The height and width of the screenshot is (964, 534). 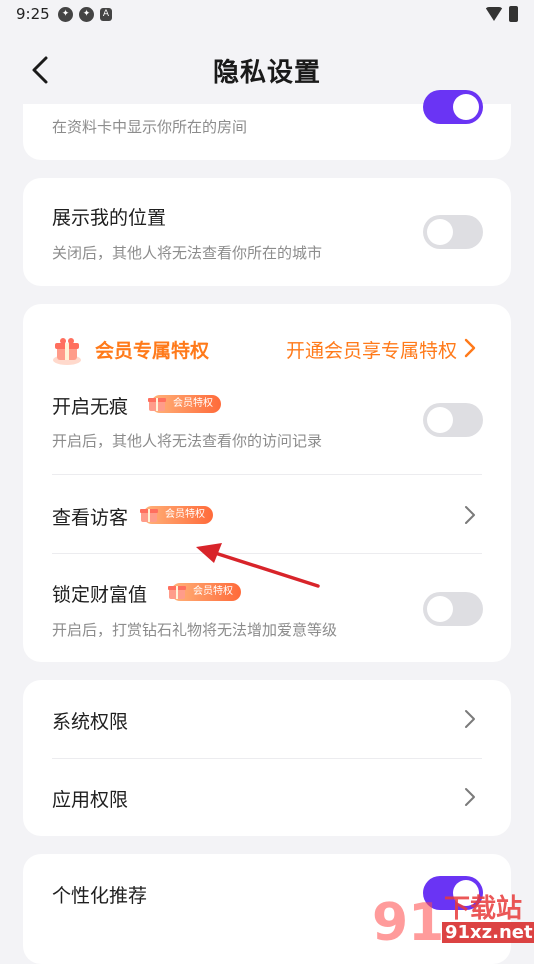 I want to click on app-permission-title: 应用权限, so click(x=90, y=800).